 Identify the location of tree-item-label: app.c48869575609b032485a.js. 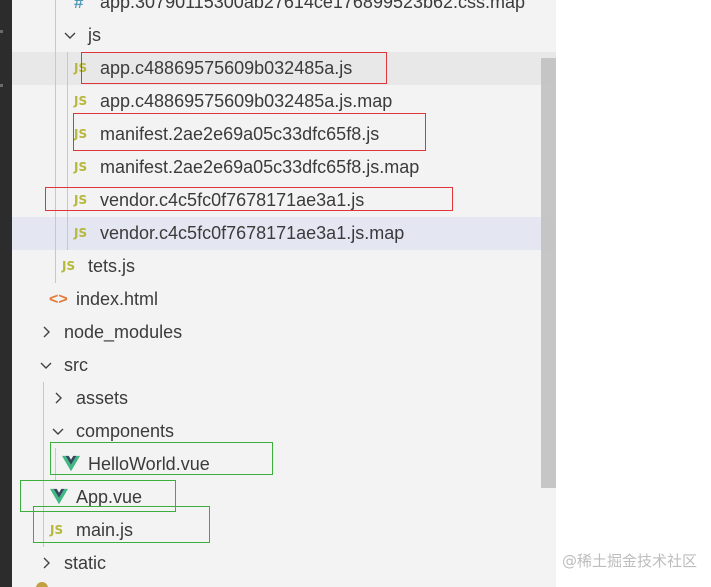
(226, 68).